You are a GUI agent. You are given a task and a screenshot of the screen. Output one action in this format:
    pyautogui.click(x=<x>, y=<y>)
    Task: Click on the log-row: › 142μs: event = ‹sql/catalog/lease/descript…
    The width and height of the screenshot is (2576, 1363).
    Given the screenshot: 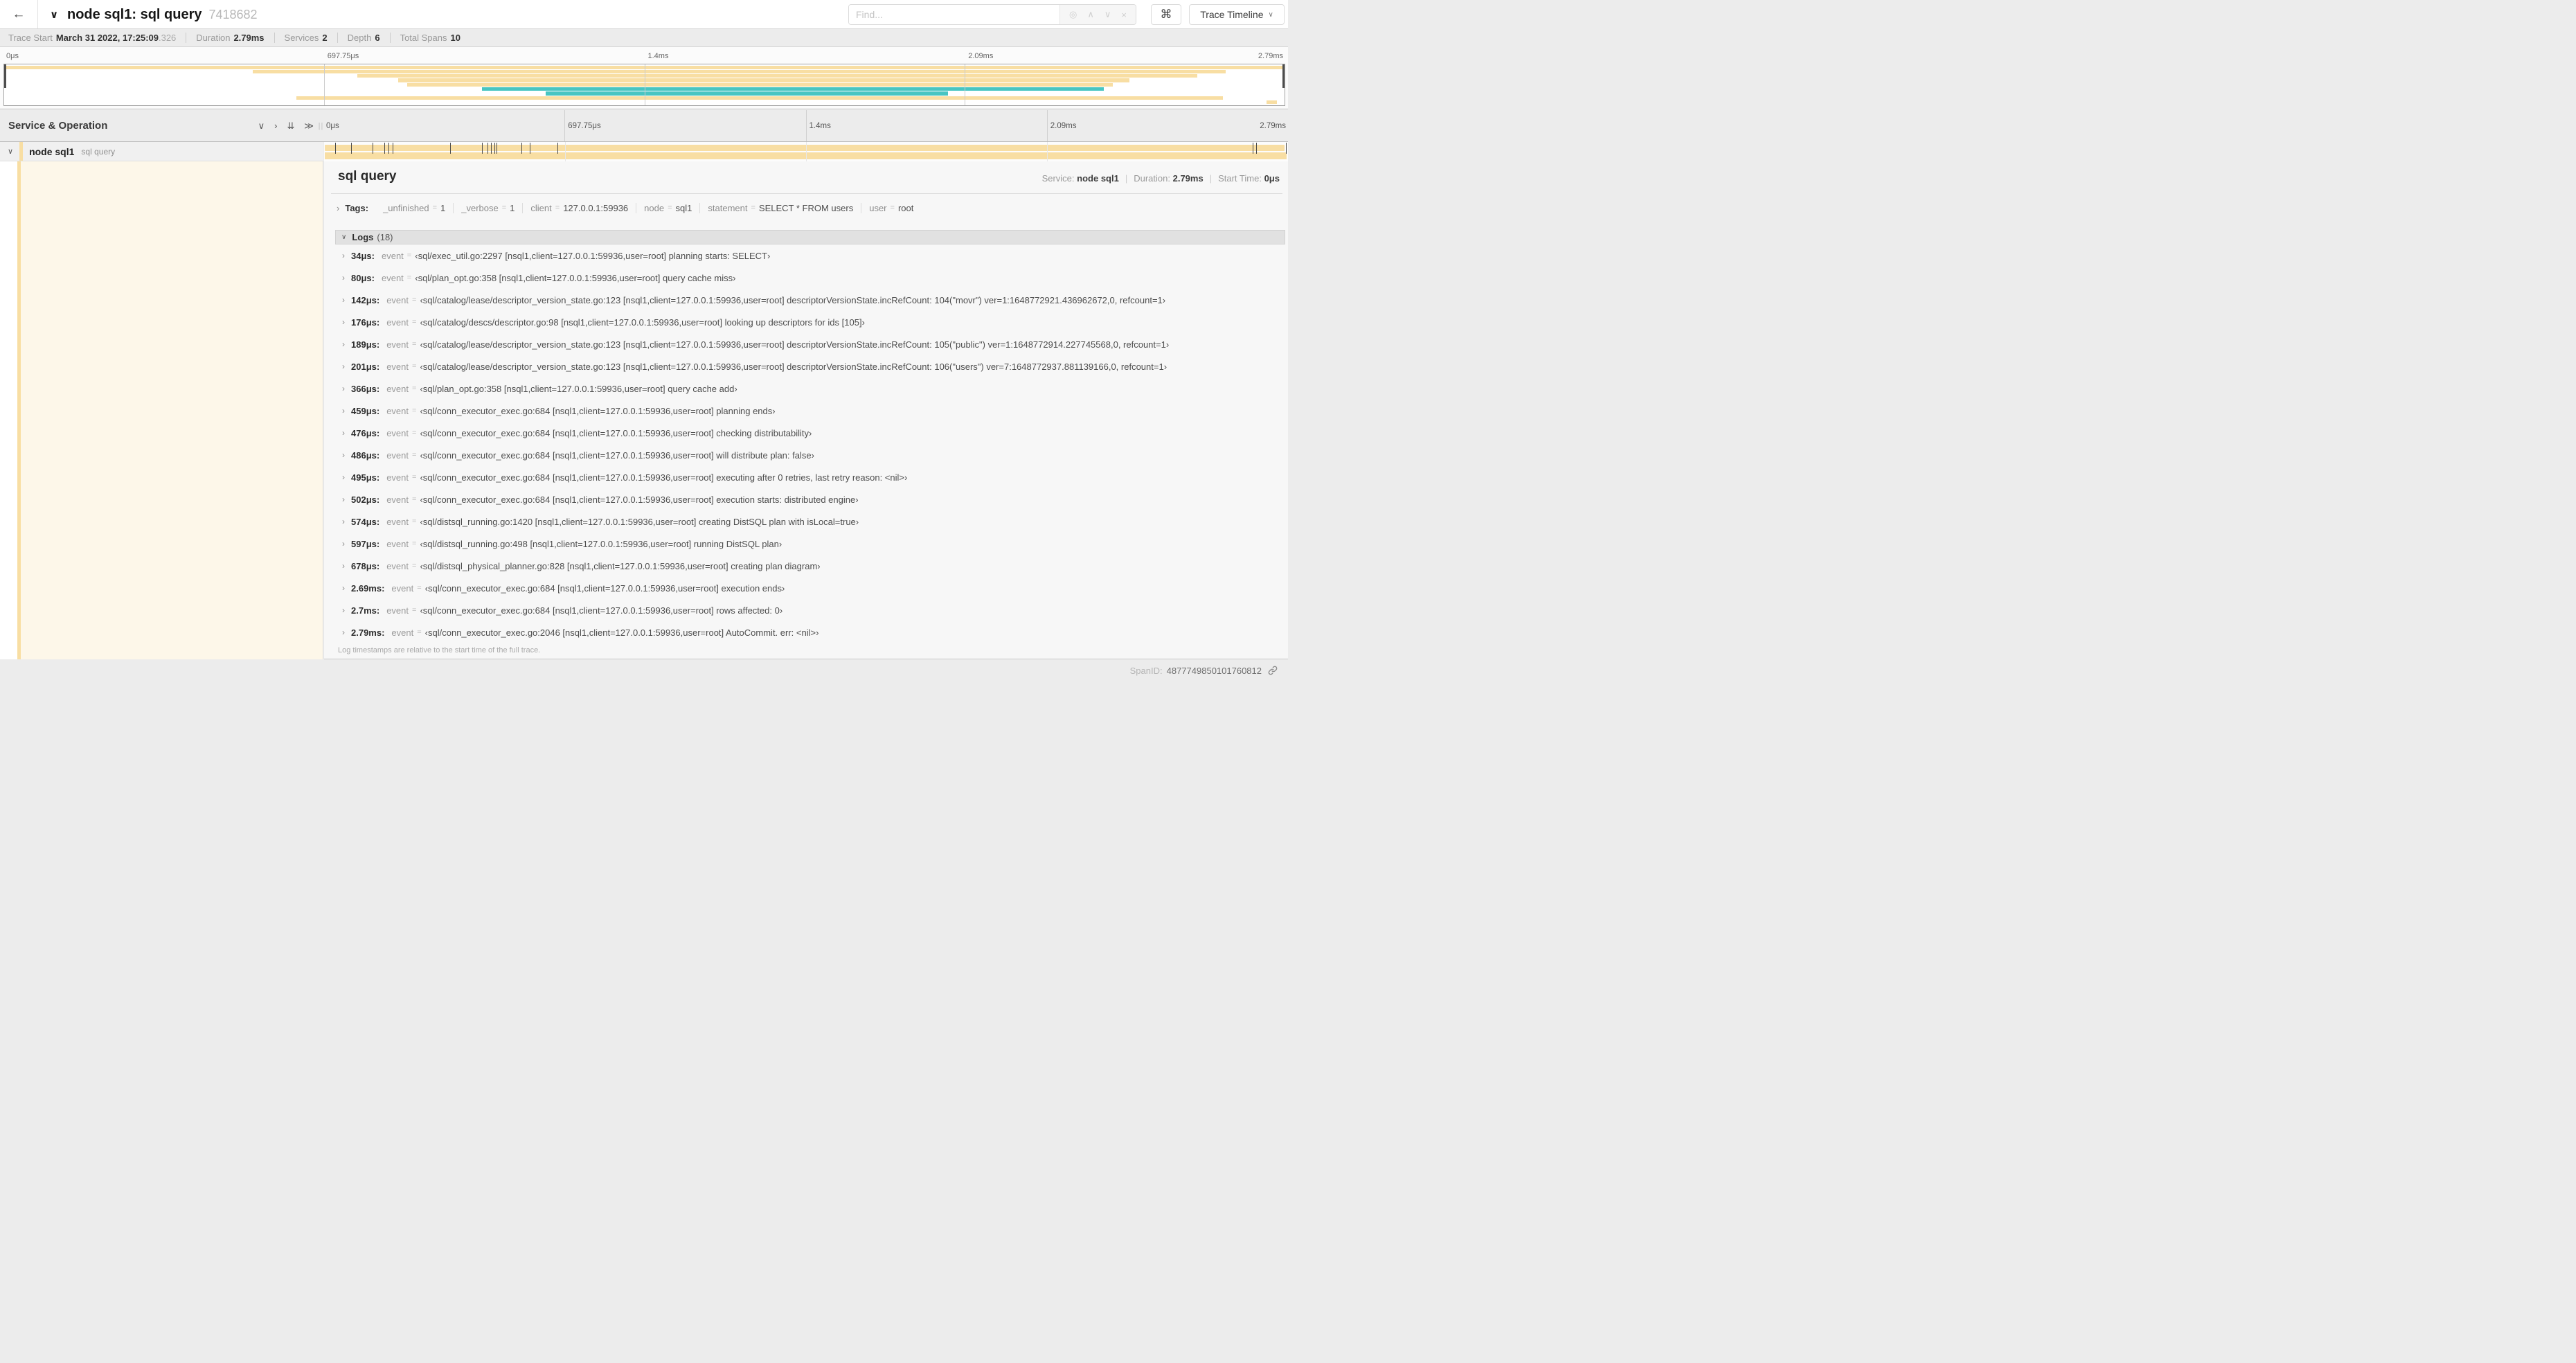 What is the action you would take?
    pyautogui.click(x=813, y=300)
    